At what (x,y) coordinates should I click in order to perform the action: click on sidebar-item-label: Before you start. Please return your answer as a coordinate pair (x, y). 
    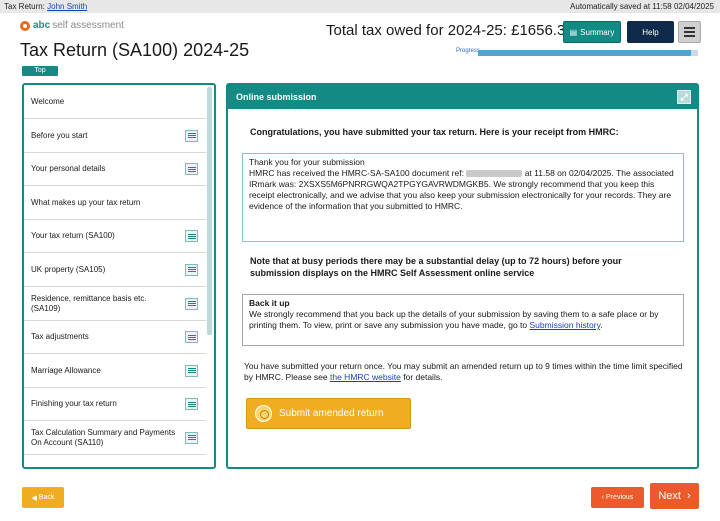
    Looking at the image, I should click on (59, 135).